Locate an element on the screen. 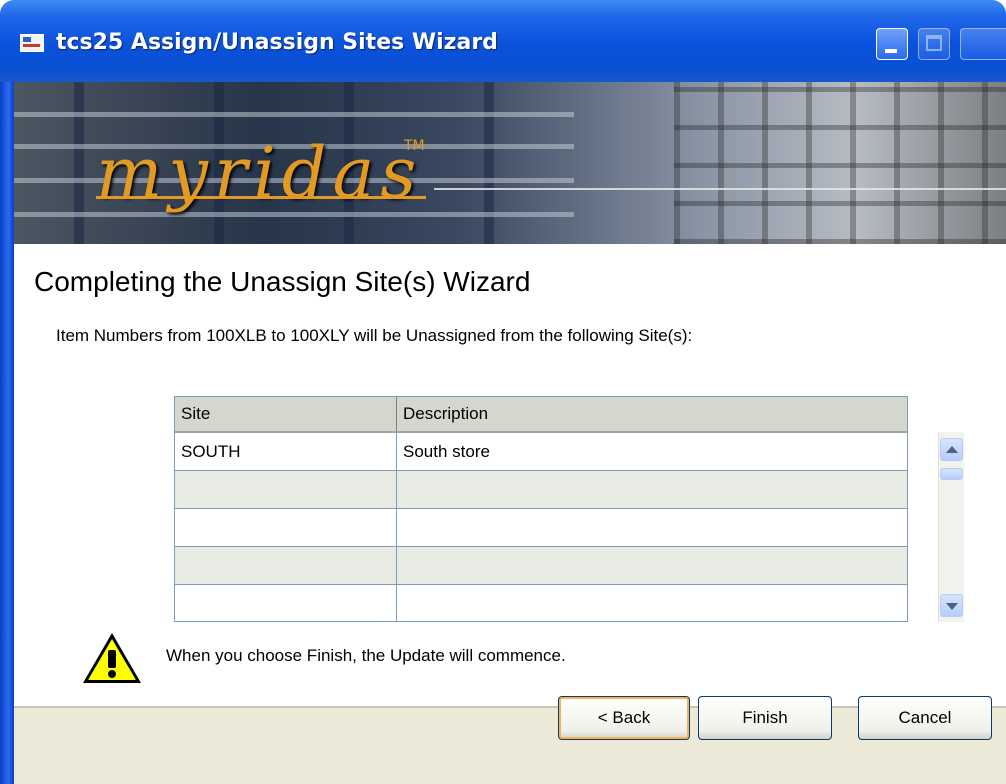 The image size is (1006, 784). maximize-icon is located at coordinates (934, 43).